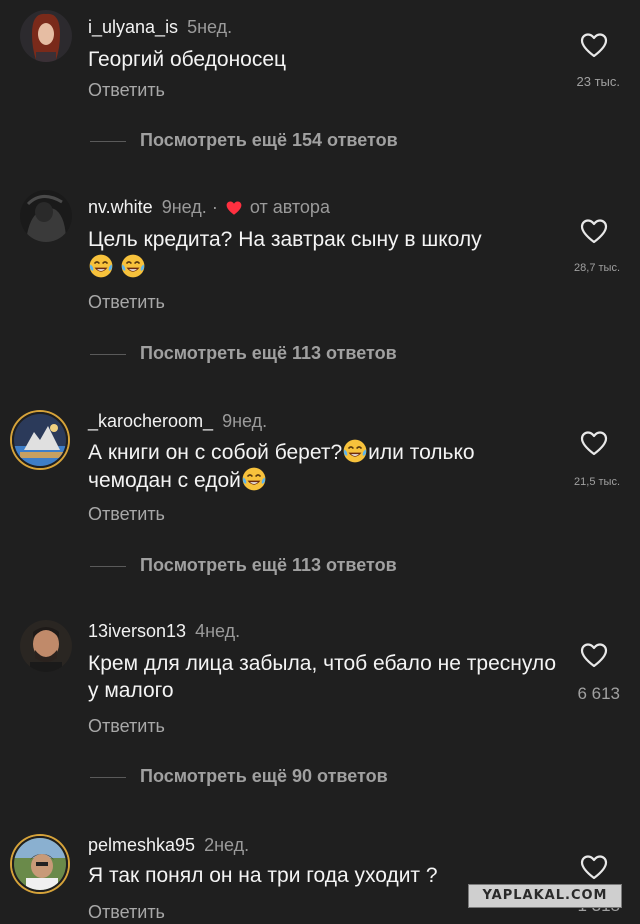 The height and width of the screenshot is (924, 640). I want to click on comment-header: 13iverson13 4нед., so click(164, 631).